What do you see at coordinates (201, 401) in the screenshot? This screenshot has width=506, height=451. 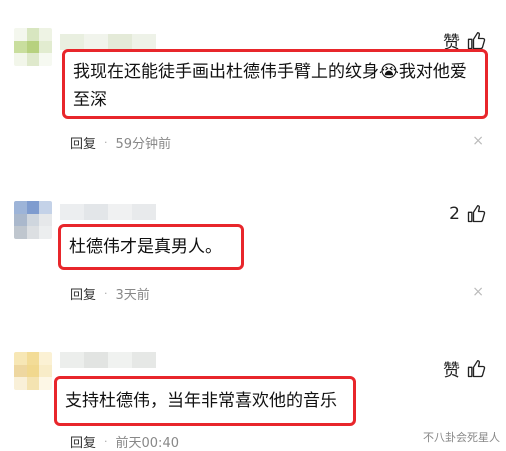 I see `comment-text: 支持杜德伟，当年非常喜欢他的音乐` at bounding box center [201, 401].